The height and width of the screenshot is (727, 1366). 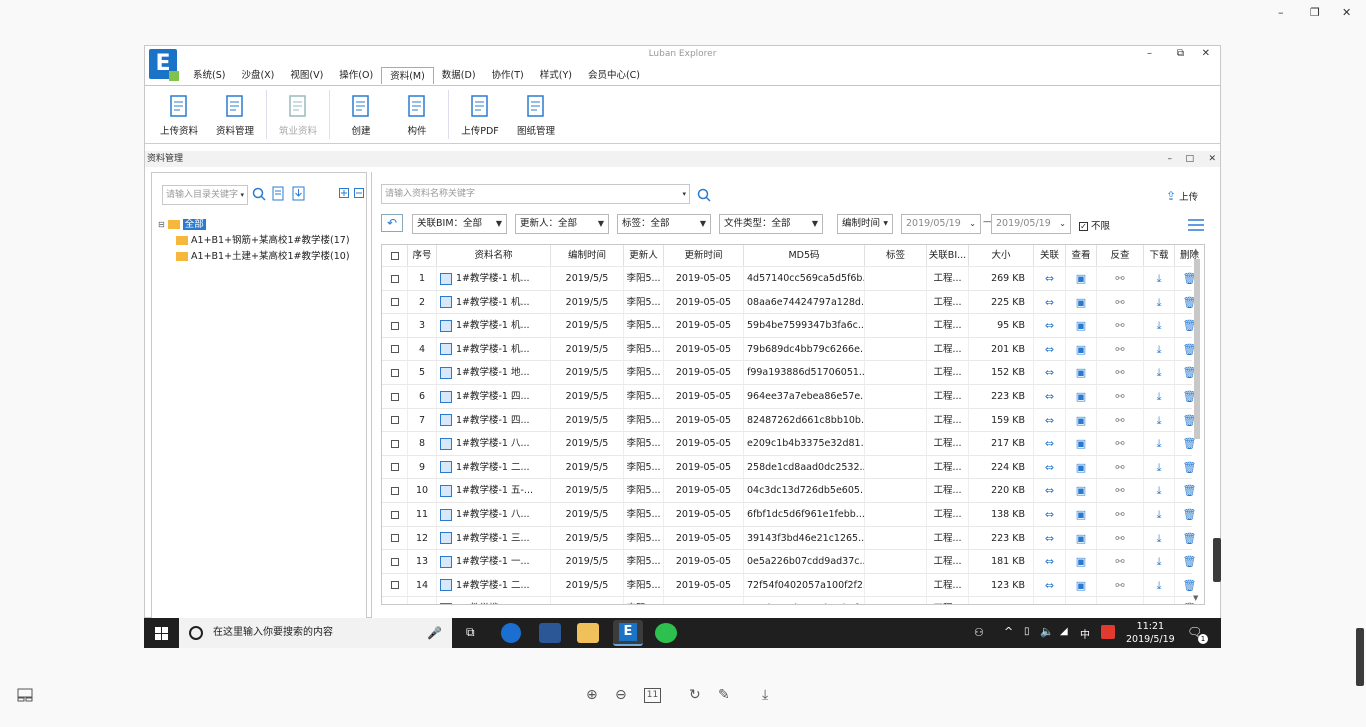 What do you see at coordinates (298, 114) in the screenshot?
I see `ribbon-button: 筑业资料` at bounding box center [298, 114].